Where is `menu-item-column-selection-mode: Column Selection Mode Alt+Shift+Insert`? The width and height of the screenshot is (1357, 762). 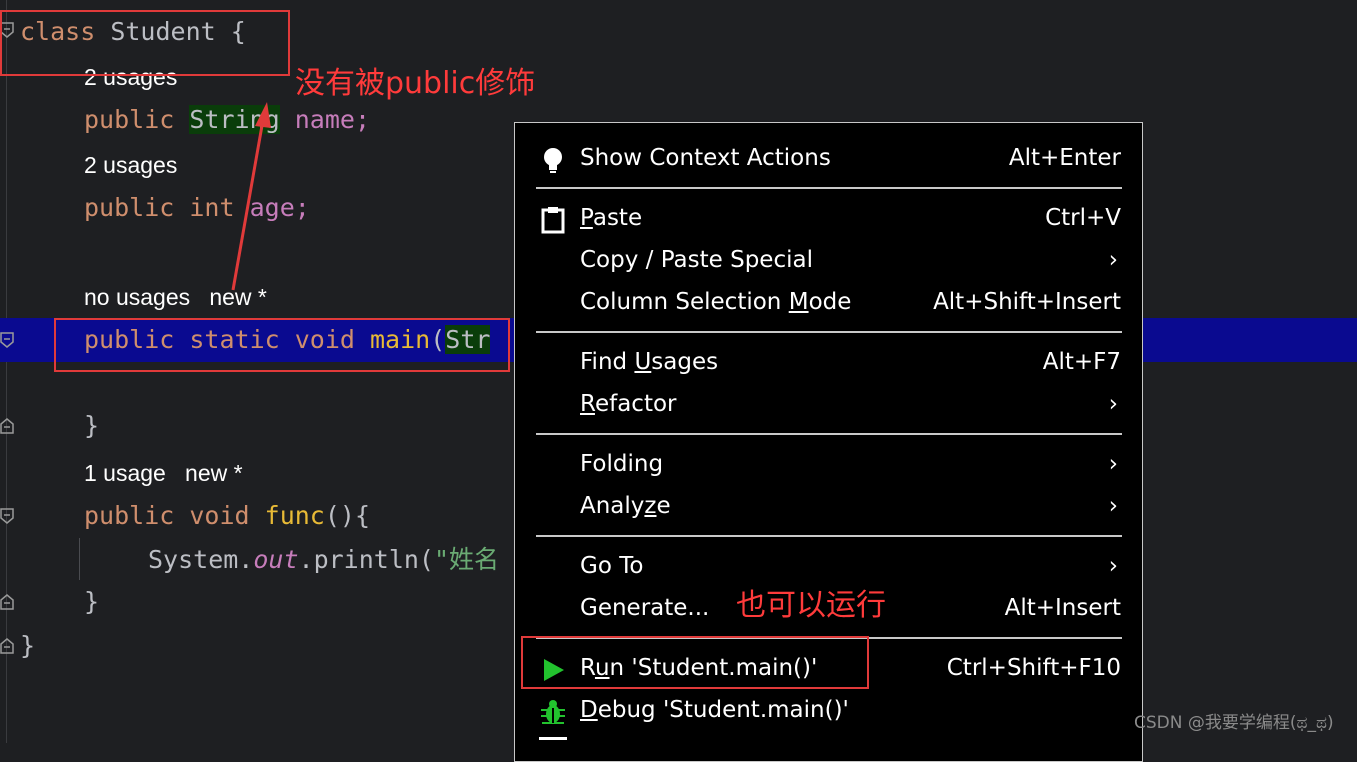
menu-item-column-selection-mode: Column Selection Mode Alt+Shift+Insert is located at coordinates (828, 304).